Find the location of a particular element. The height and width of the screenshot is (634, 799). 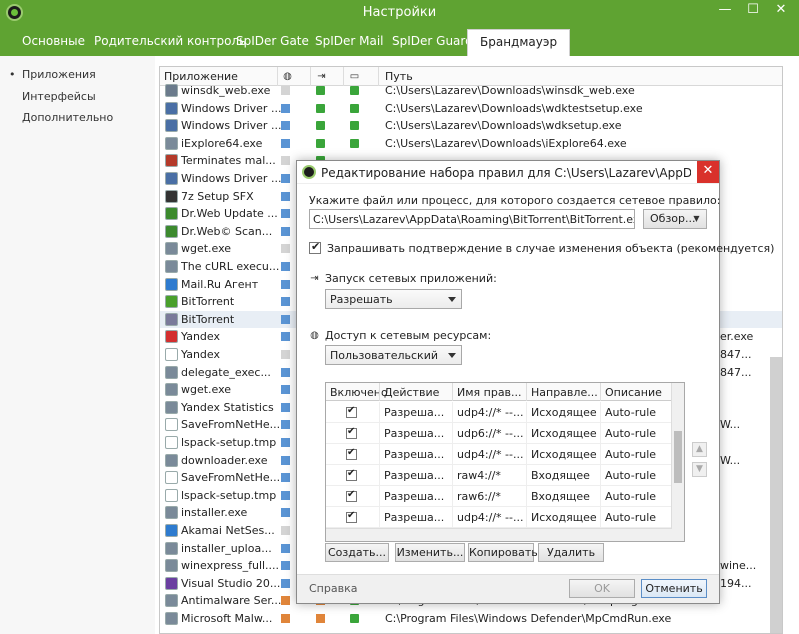

vertical-scrollbar is located at coordinates (776, 495).